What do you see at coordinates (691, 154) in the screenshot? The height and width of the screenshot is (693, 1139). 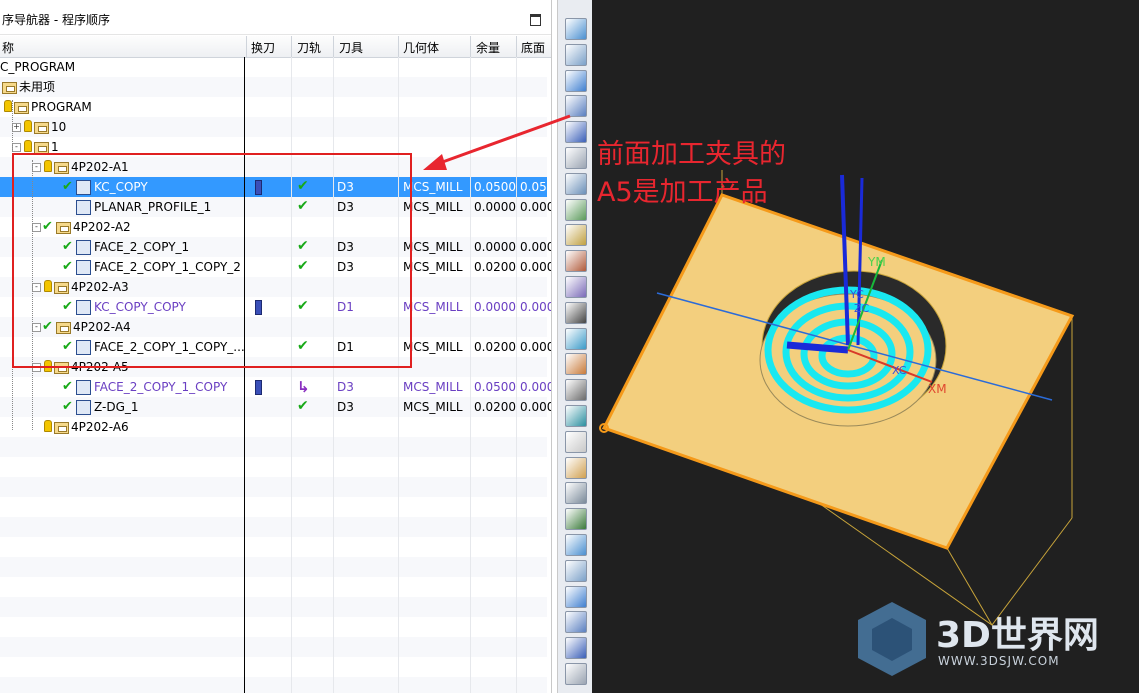 I see `annotation-line-1: 前面加工夹具的` at bounding box center [691, 154].